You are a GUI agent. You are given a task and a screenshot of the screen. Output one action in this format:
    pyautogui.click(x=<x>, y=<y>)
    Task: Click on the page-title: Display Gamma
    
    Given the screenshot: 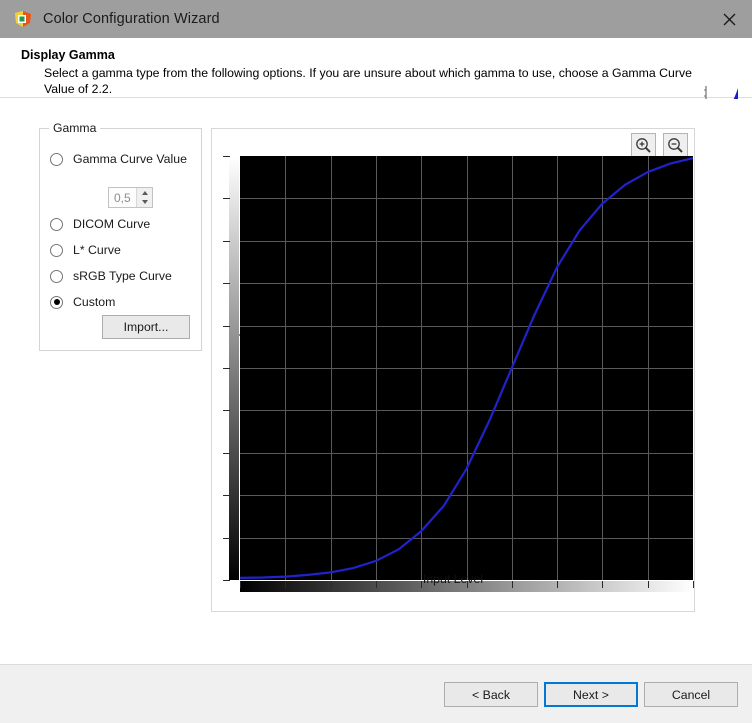 What is the action you would take?
    pyautogui.click(x=68, y=55)
    